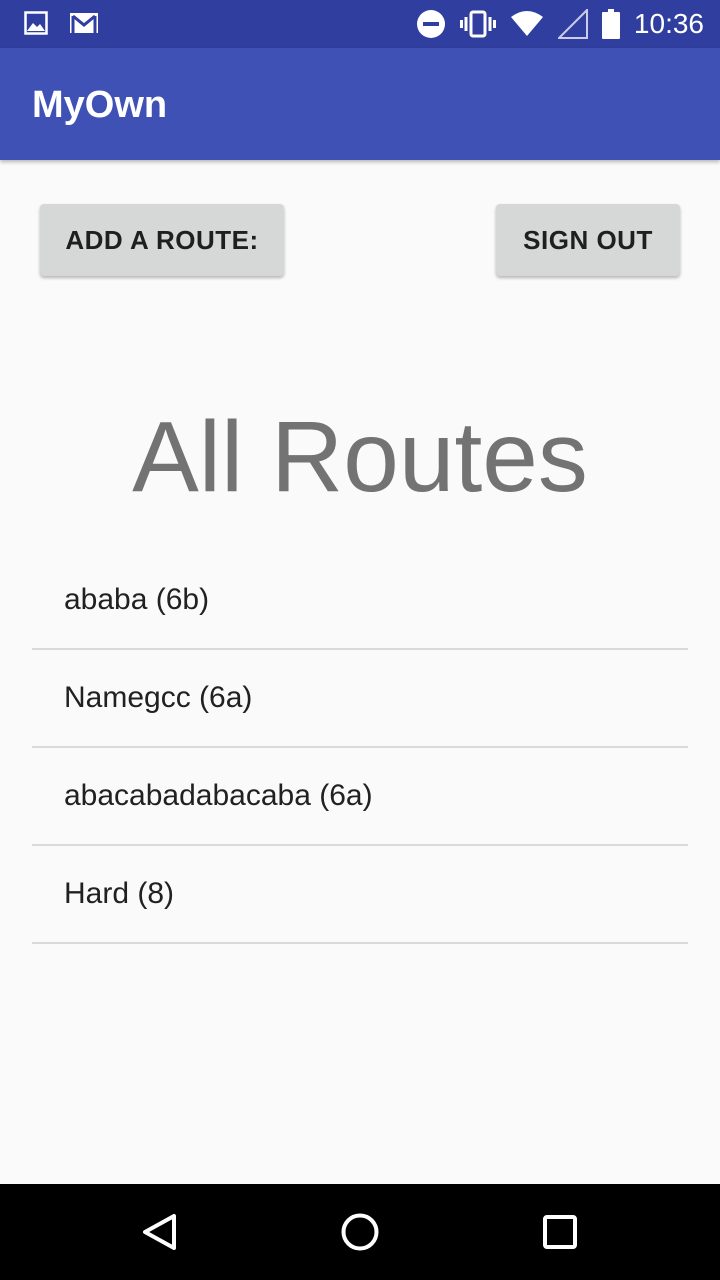  I want to click on list-item: Hard (8), so click(360, 895).